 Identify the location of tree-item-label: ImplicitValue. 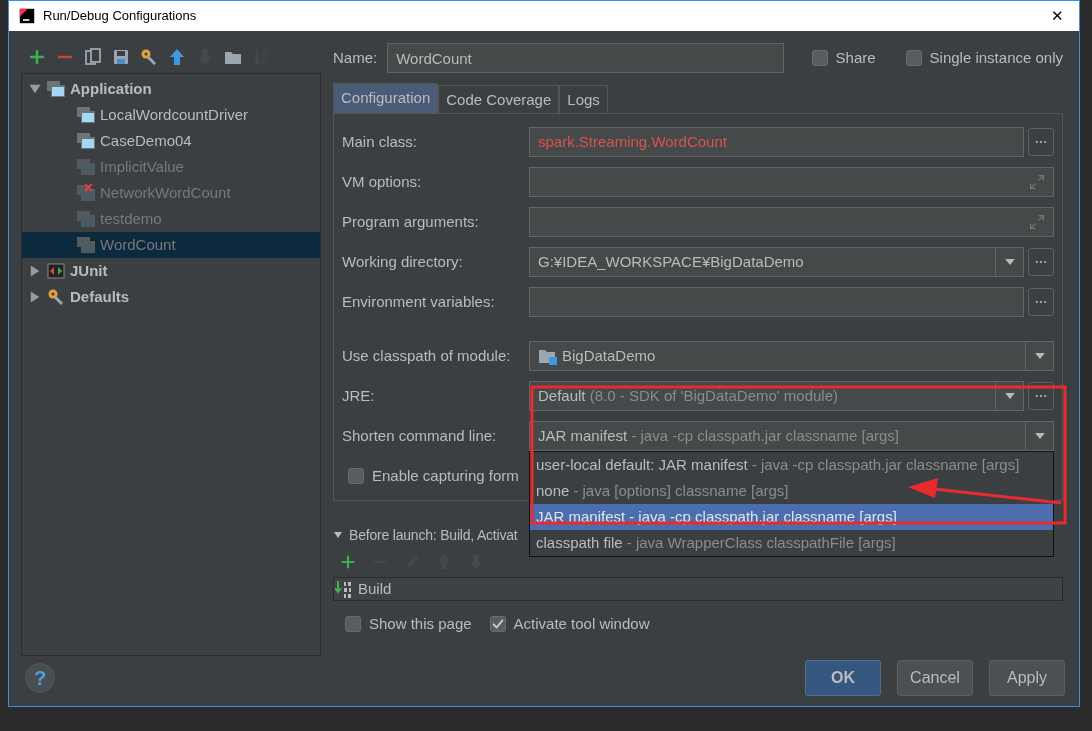
(142, 166).